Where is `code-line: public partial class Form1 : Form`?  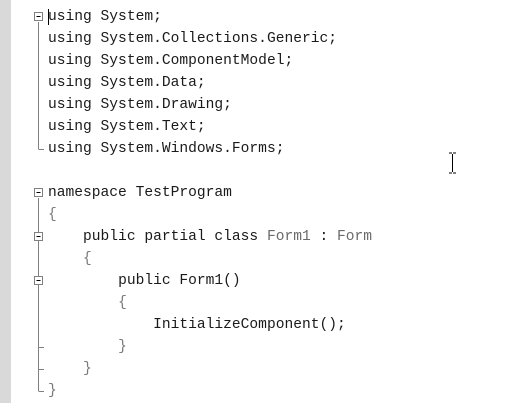
code-line: public partial class Form1 : Form is located at coordinates (210, 237).